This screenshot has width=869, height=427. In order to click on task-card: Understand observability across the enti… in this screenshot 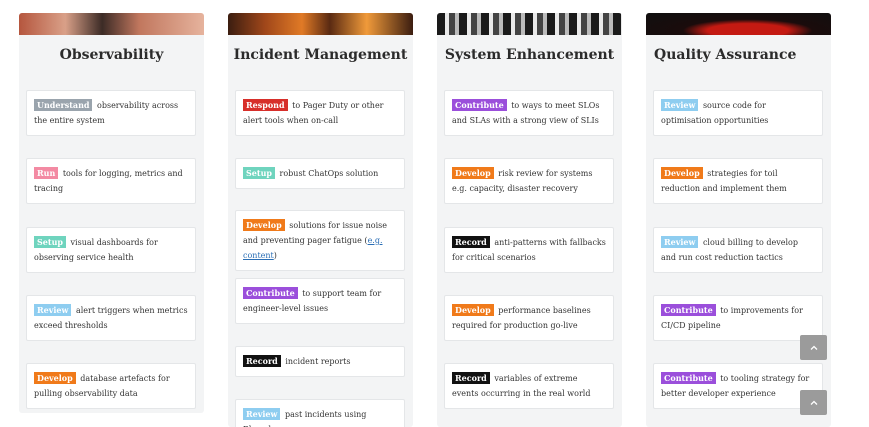, I will do `click(111, 113)`.